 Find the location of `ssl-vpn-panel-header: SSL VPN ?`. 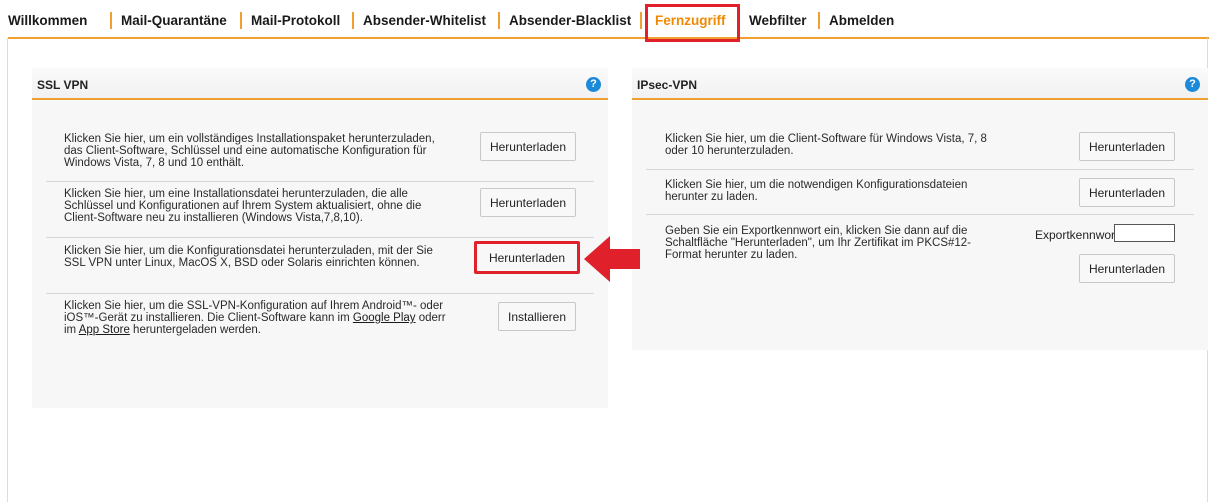

ssl-vpn-panel-header: SSL VPN ? is located at coordinates (320, 84).